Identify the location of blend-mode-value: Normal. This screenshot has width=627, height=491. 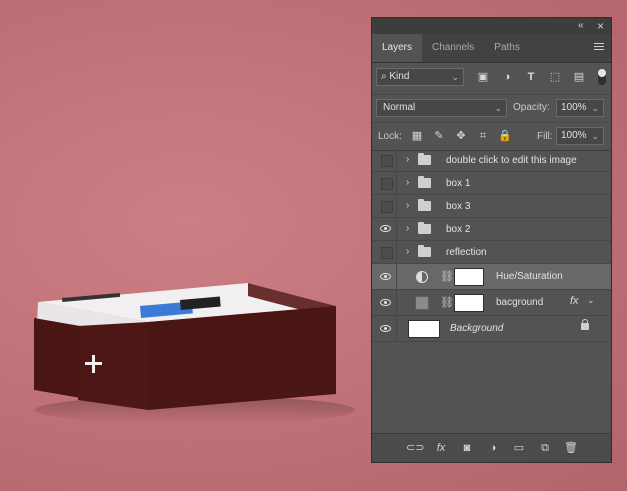
(399, 107).